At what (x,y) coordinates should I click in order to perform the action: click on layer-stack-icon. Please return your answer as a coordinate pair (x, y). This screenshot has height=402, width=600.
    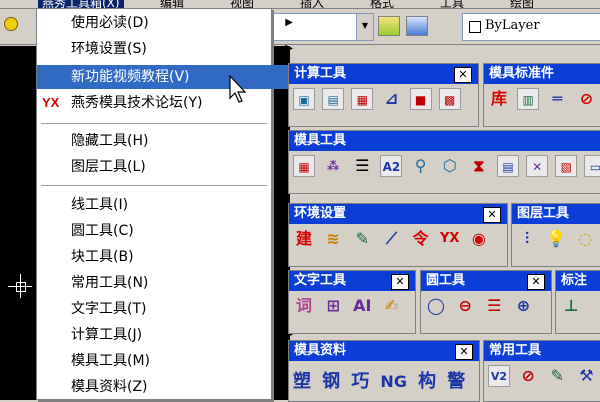
    Looking at the image, I should click on (389, 26).